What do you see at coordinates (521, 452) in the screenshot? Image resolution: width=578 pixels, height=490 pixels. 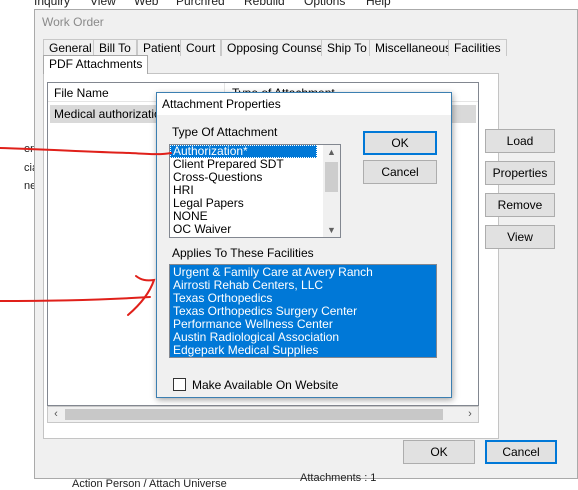 I see `cancel-button: Cancel` at bounding box center [521, 452].